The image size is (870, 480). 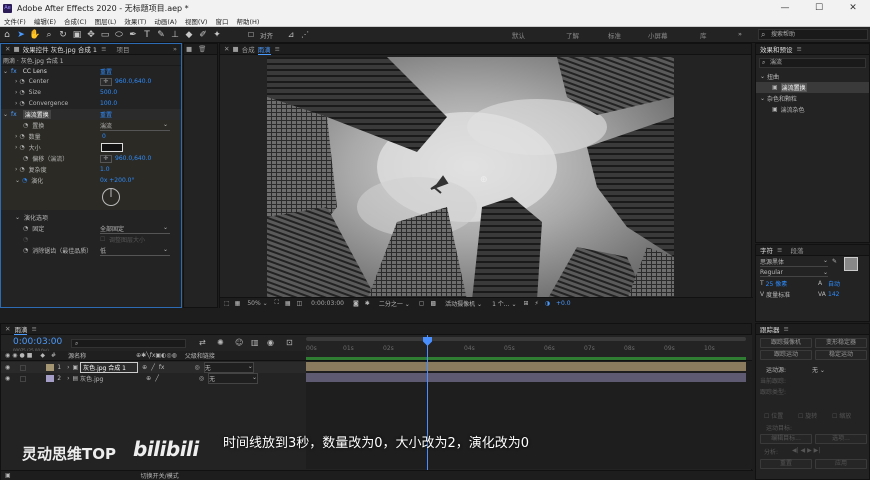 I want to click on hand-tool-icon: ✋, so click(x=35, y=35).